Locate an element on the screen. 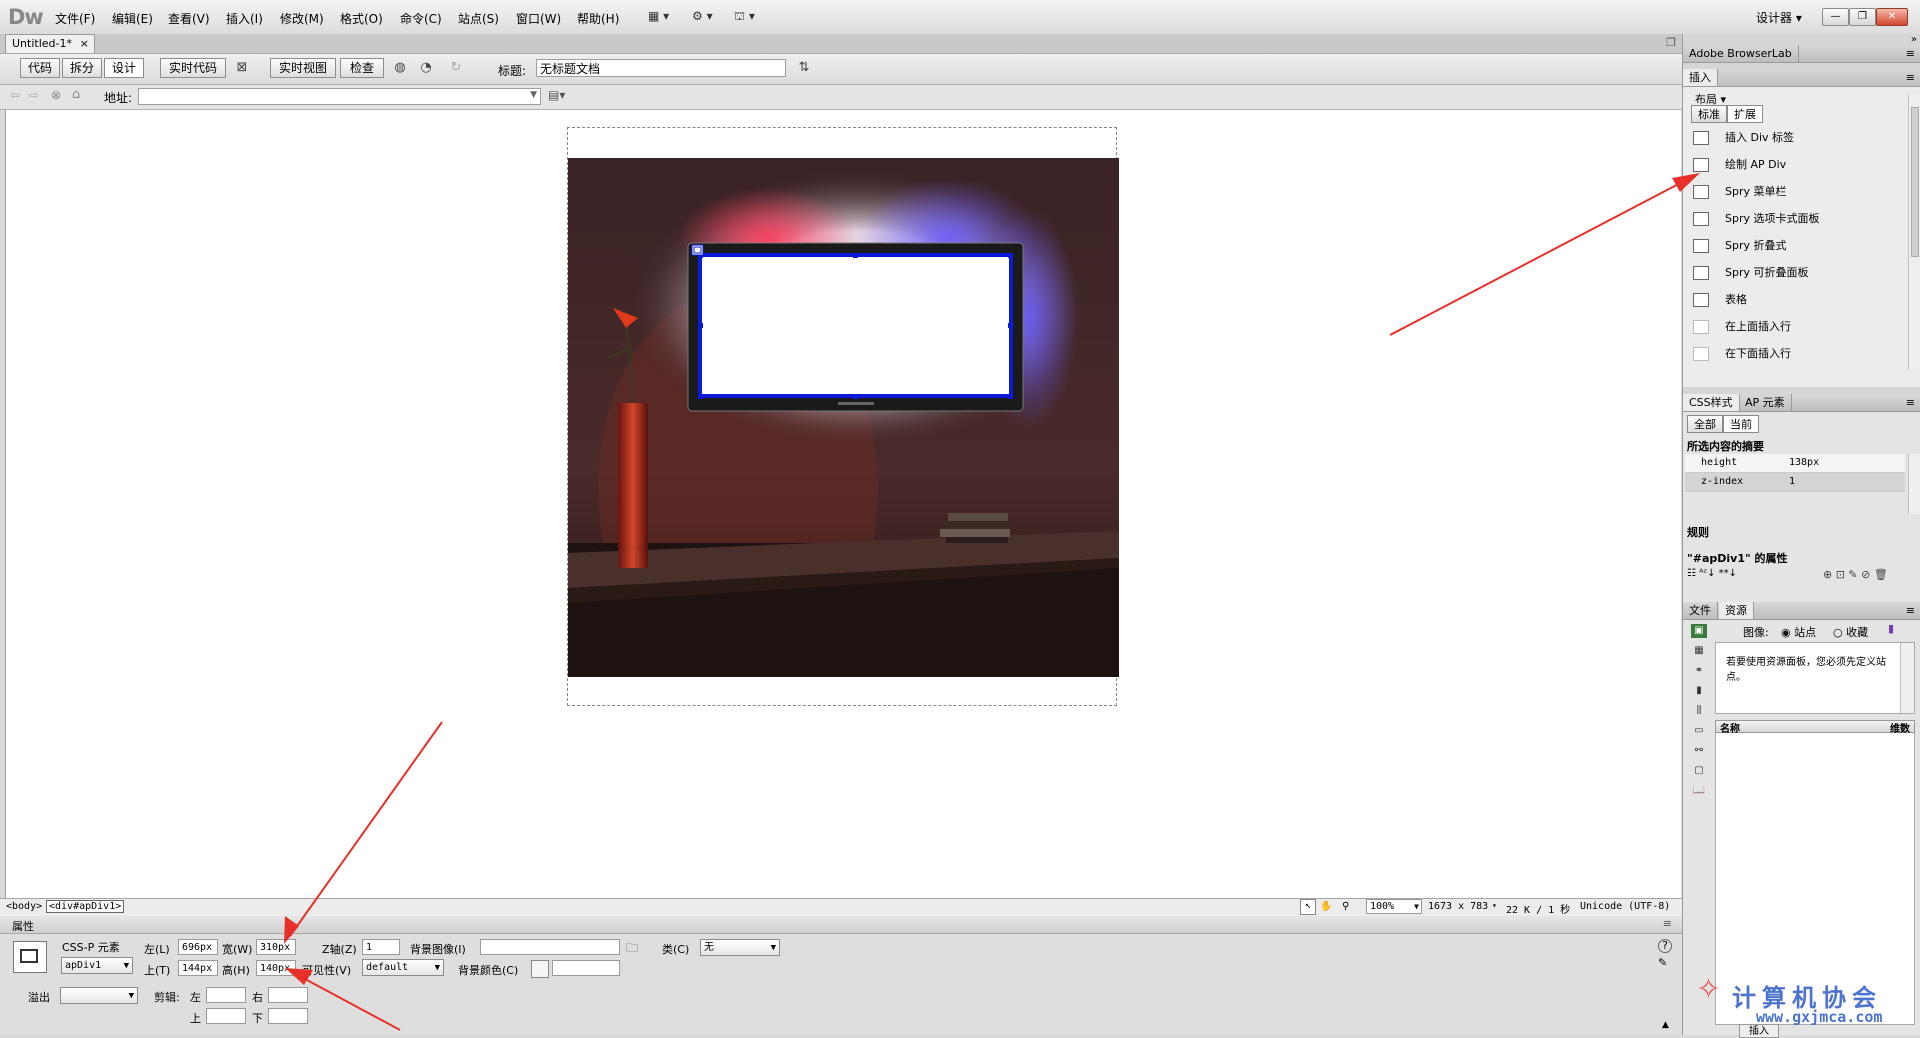 The width and height of the screenshot is (1920, 1038). css-view-toggle-icons: ☷ ᴬᶻ↓ **↓ is located at coordinates (1712, 573).